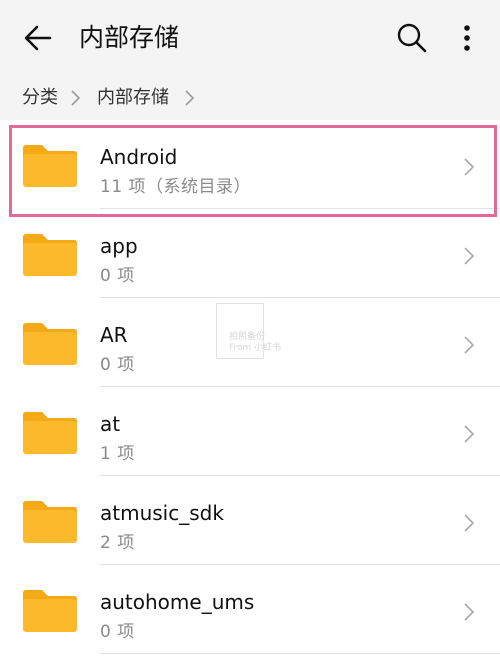 The width and height of the screenshot is (500, 666). Describe the element at coordinates (117, 454) in the screenshot. I see `file-meta: 1 项` at that location.